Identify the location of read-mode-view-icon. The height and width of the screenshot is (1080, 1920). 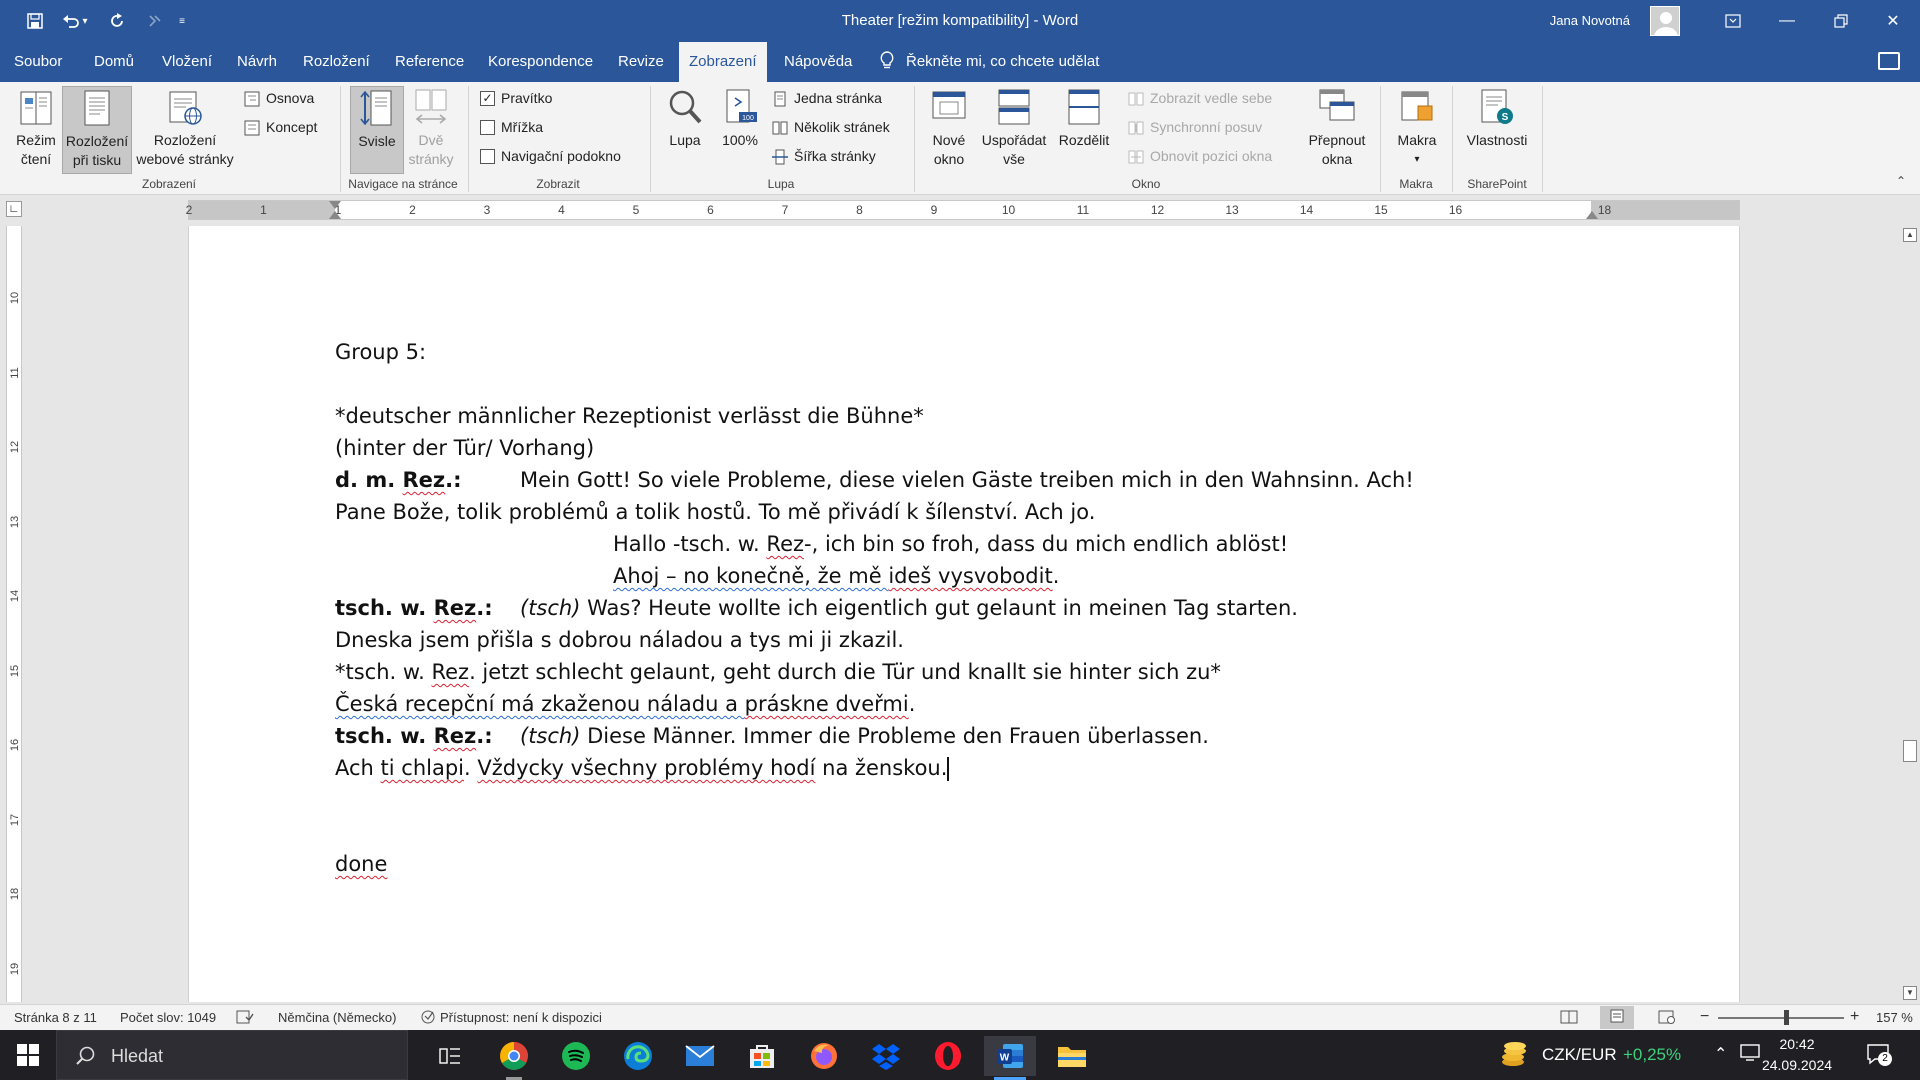
(1569, 1018).